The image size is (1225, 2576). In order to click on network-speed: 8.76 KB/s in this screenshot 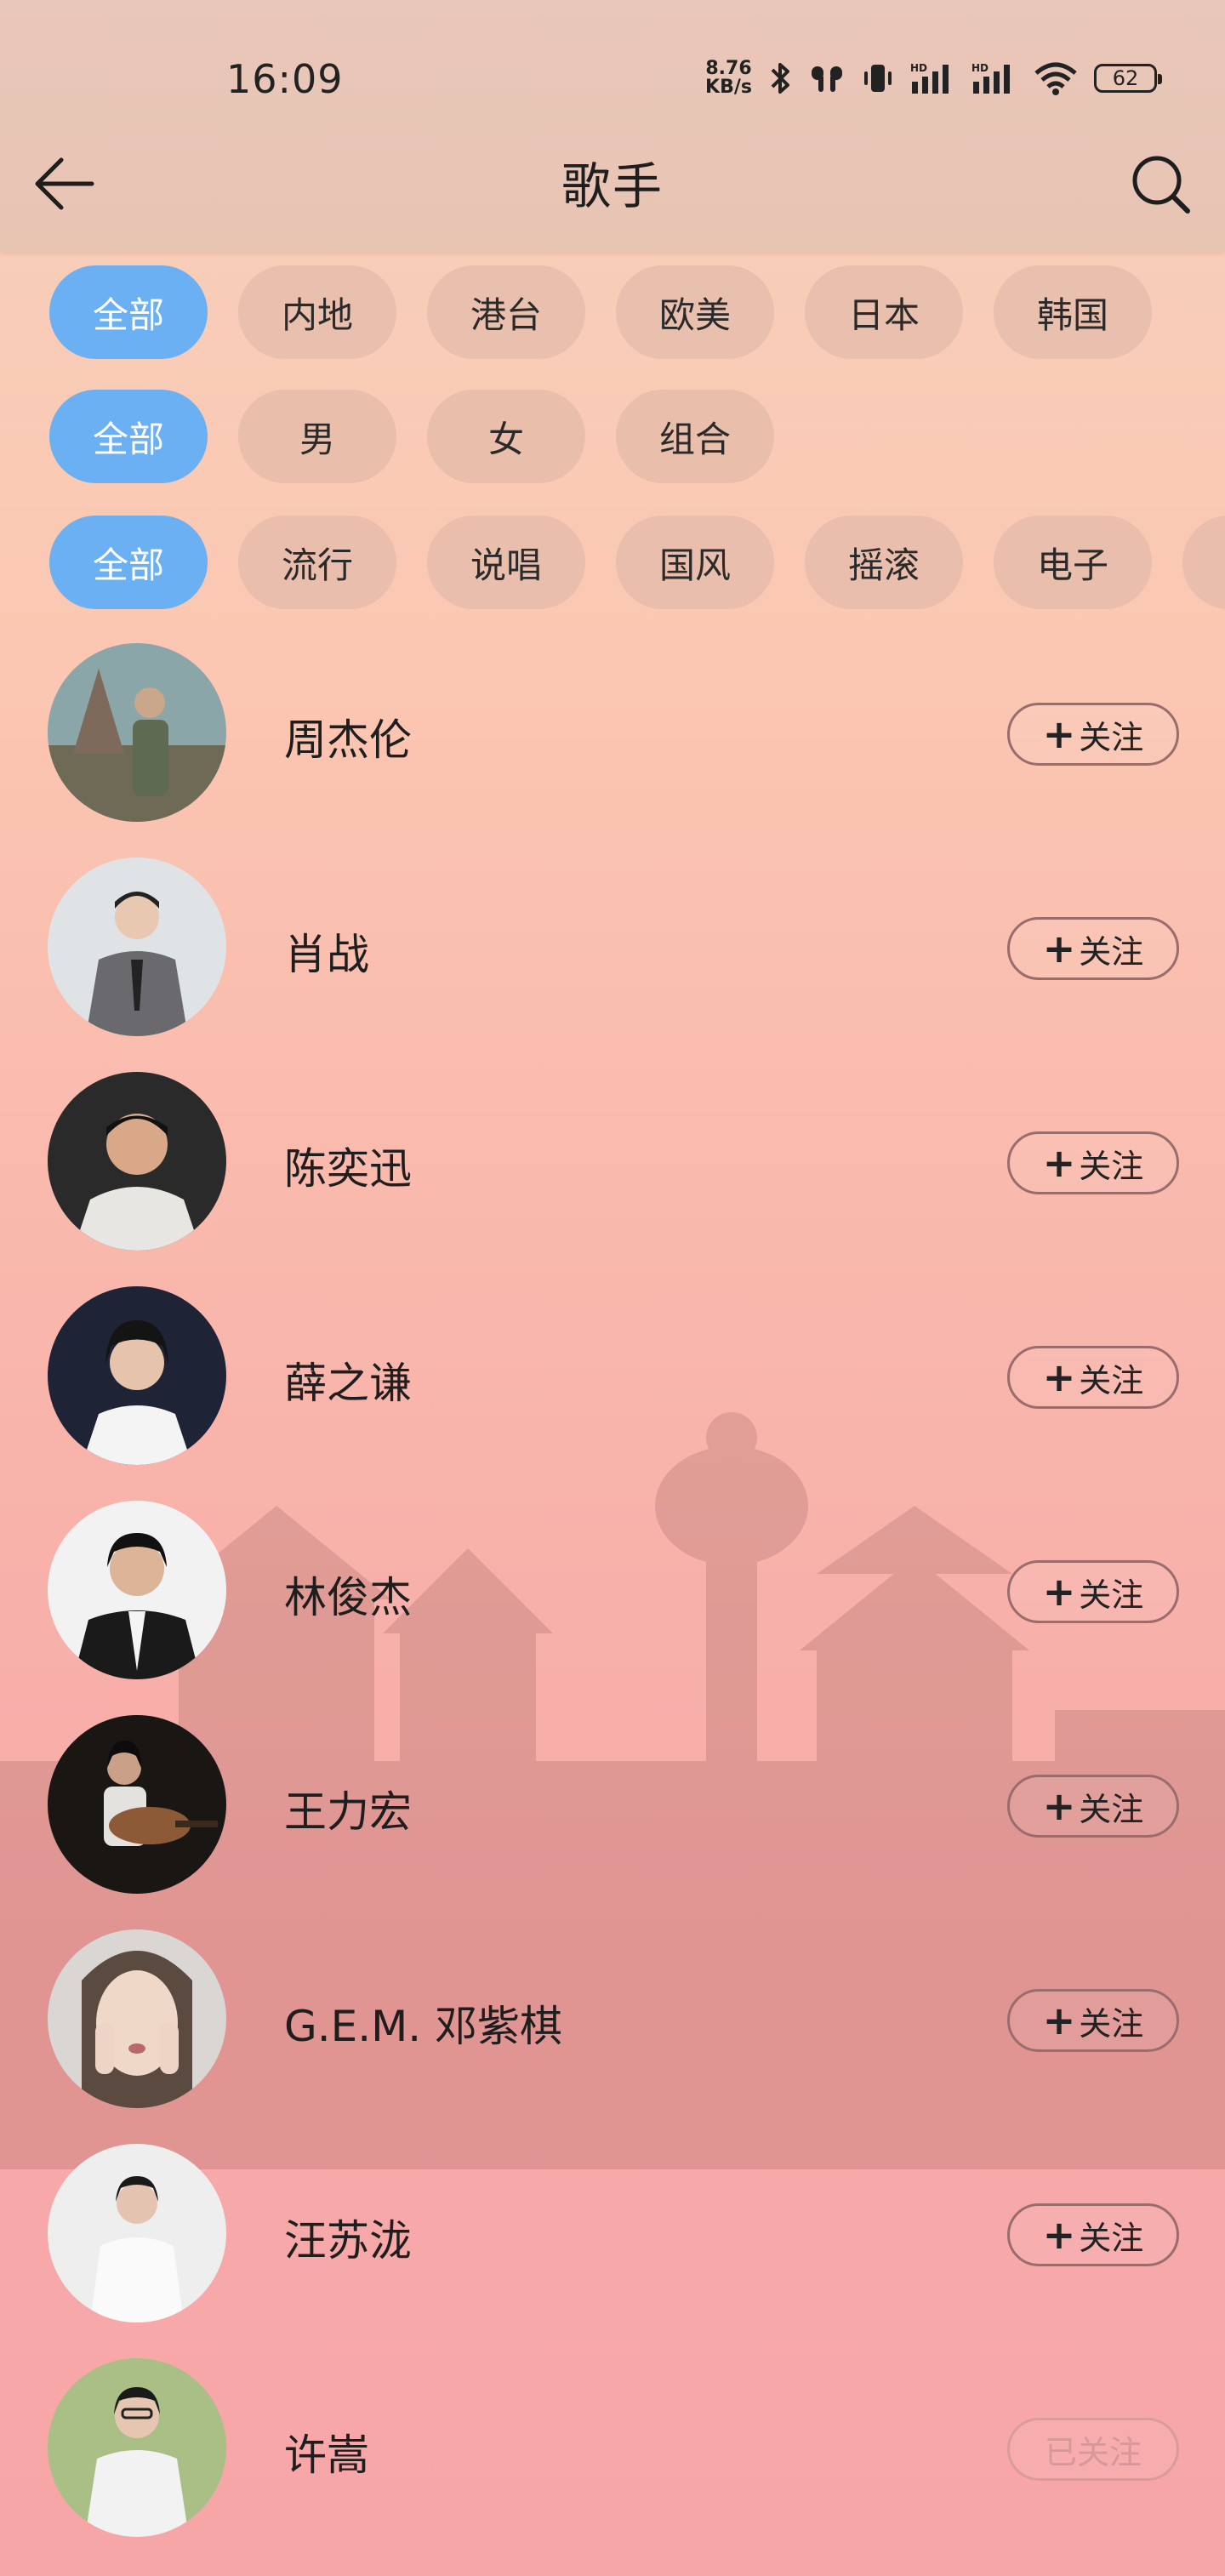, I will do `click(729, 79)`.